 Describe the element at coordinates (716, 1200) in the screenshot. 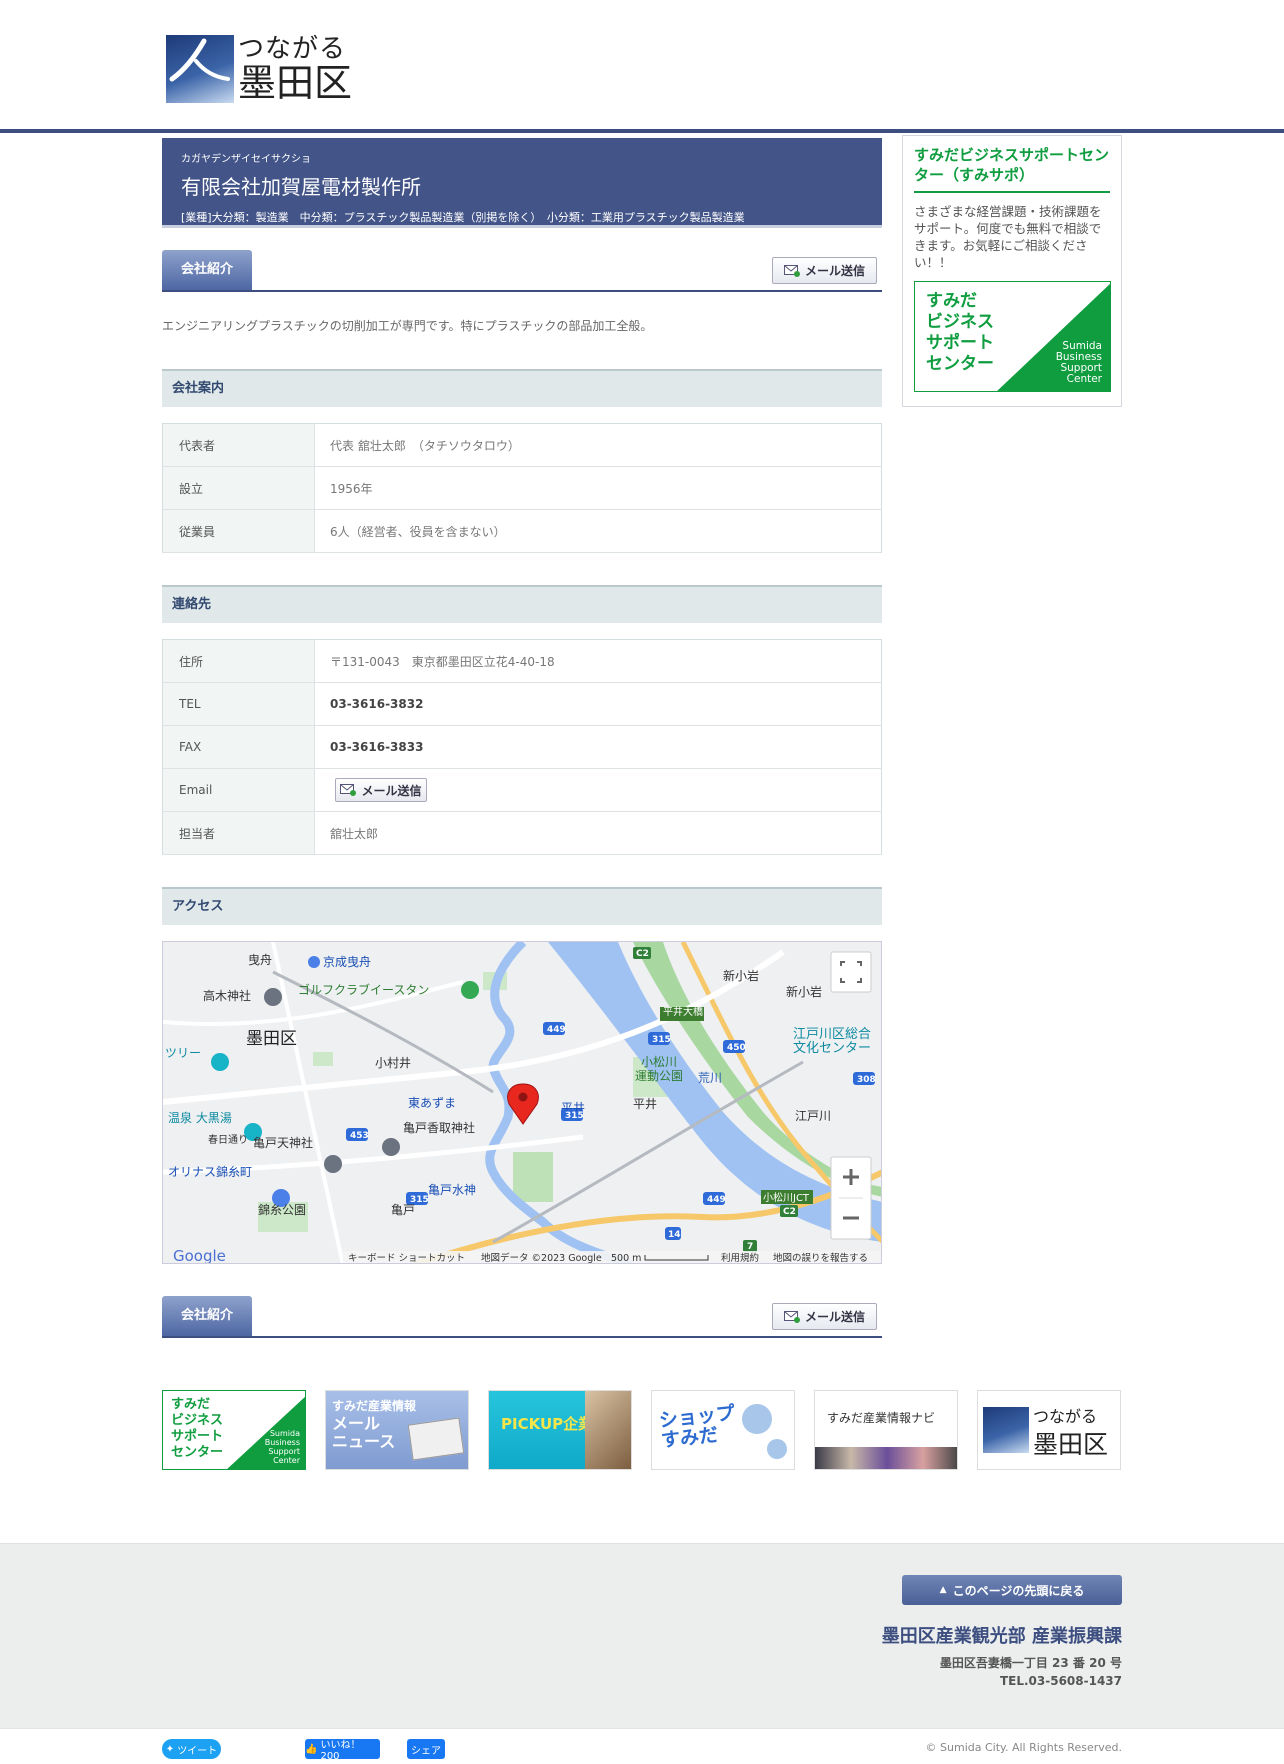

I see `route-449-b: 449` at that location.